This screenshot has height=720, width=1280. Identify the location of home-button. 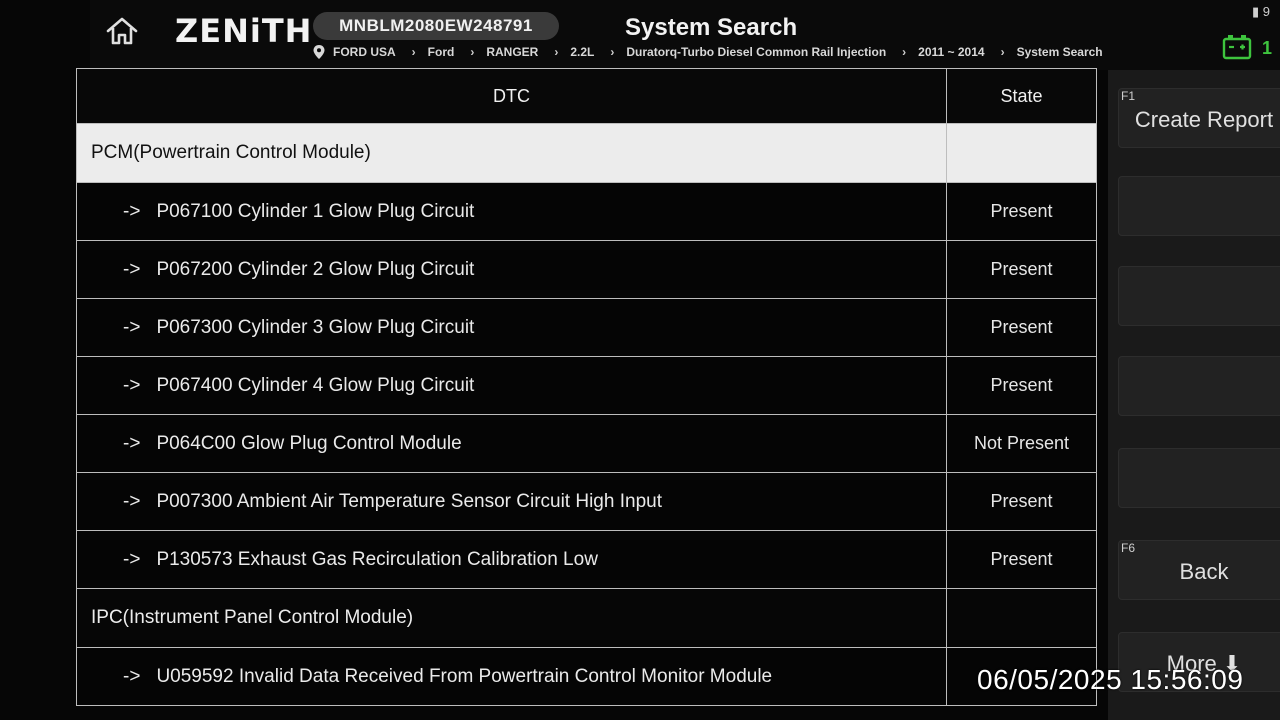
(122, 31).